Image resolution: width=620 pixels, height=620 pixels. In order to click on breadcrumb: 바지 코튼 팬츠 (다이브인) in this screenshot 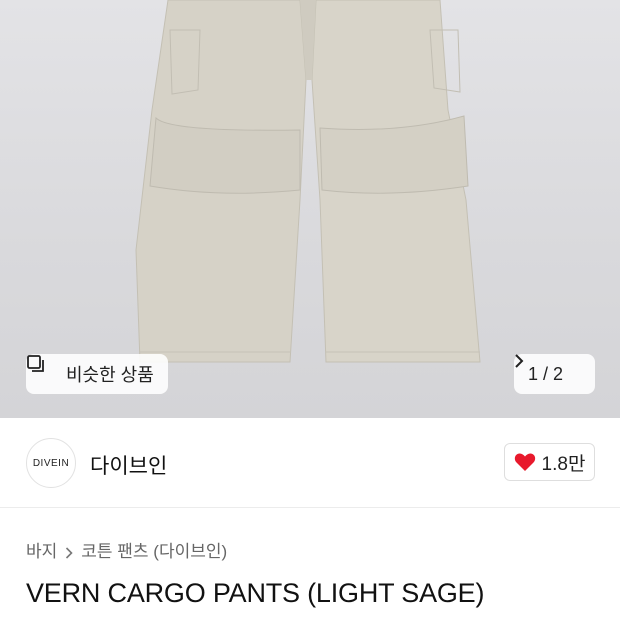, I will do `click(126, 549)`.